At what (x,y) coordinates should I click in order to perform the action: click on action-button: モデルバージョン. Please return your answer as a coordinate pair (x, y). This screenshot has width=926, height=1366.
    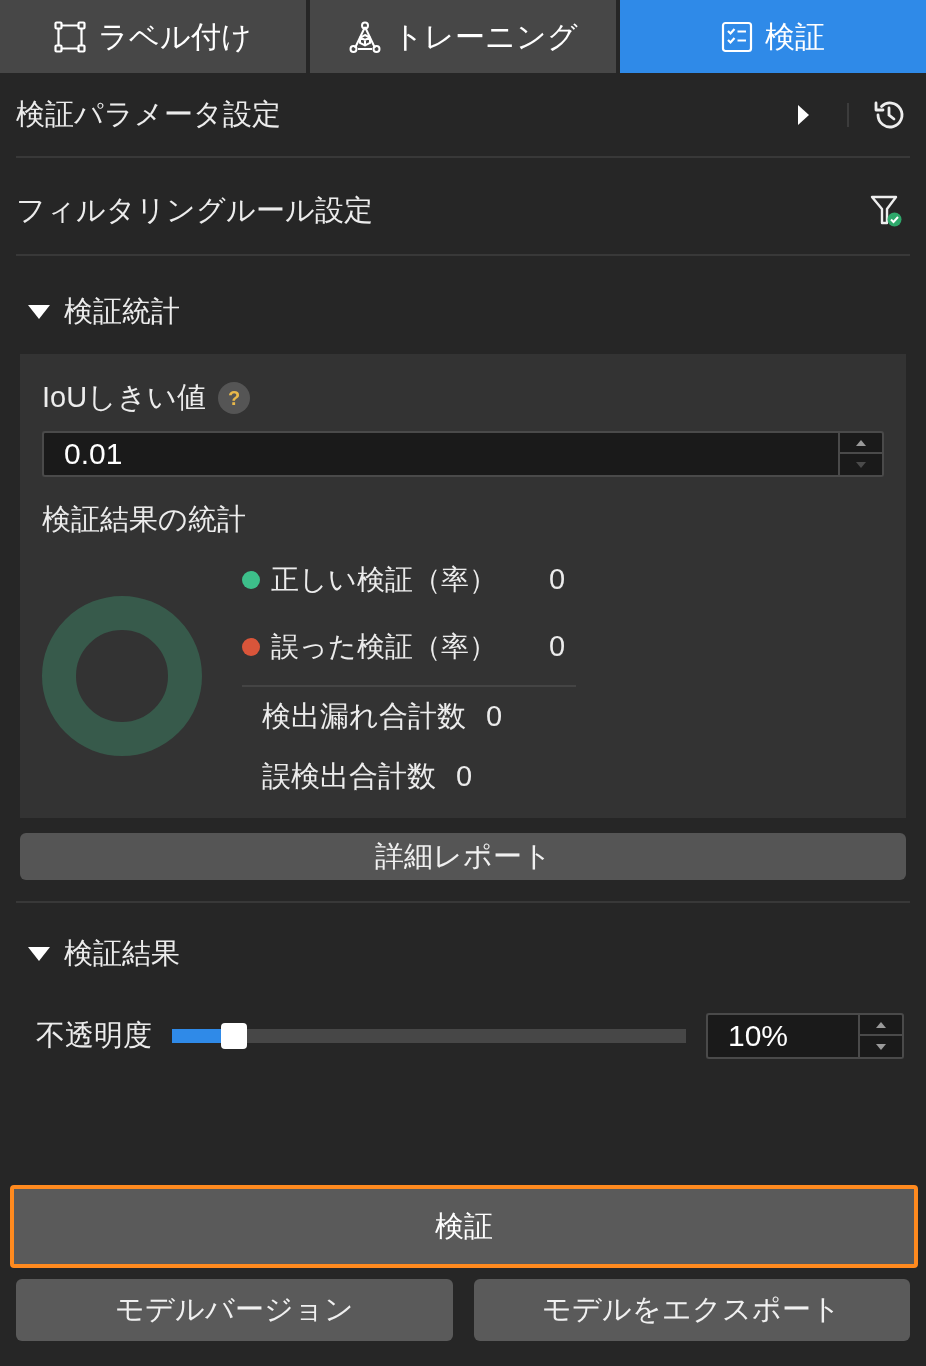
    Looking at the image, I should click on (234, 1310).